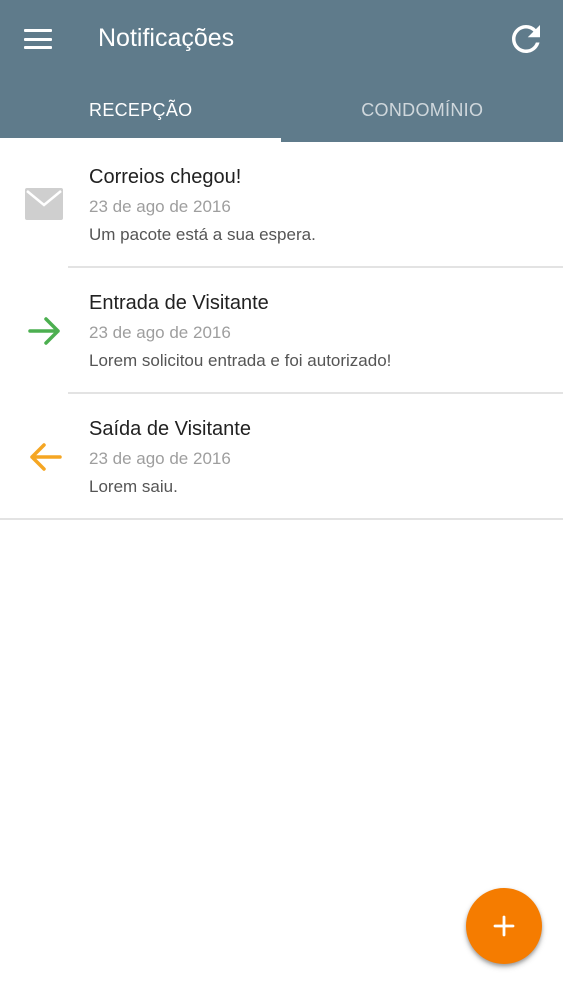  What do you see at coordinates (202, 234) in the screenshot?
I see `notification-body: Um pacote está a sua espera.` at bounding box center [202, 234].